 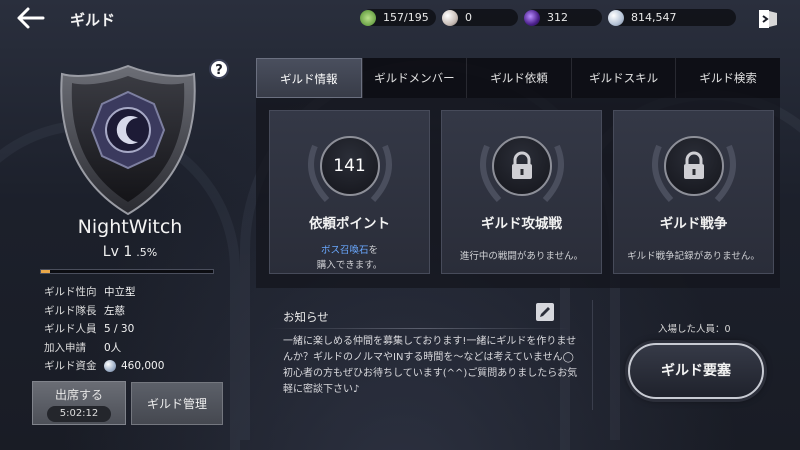 I want to click on pencil-icon, so click(x=545, y=312).